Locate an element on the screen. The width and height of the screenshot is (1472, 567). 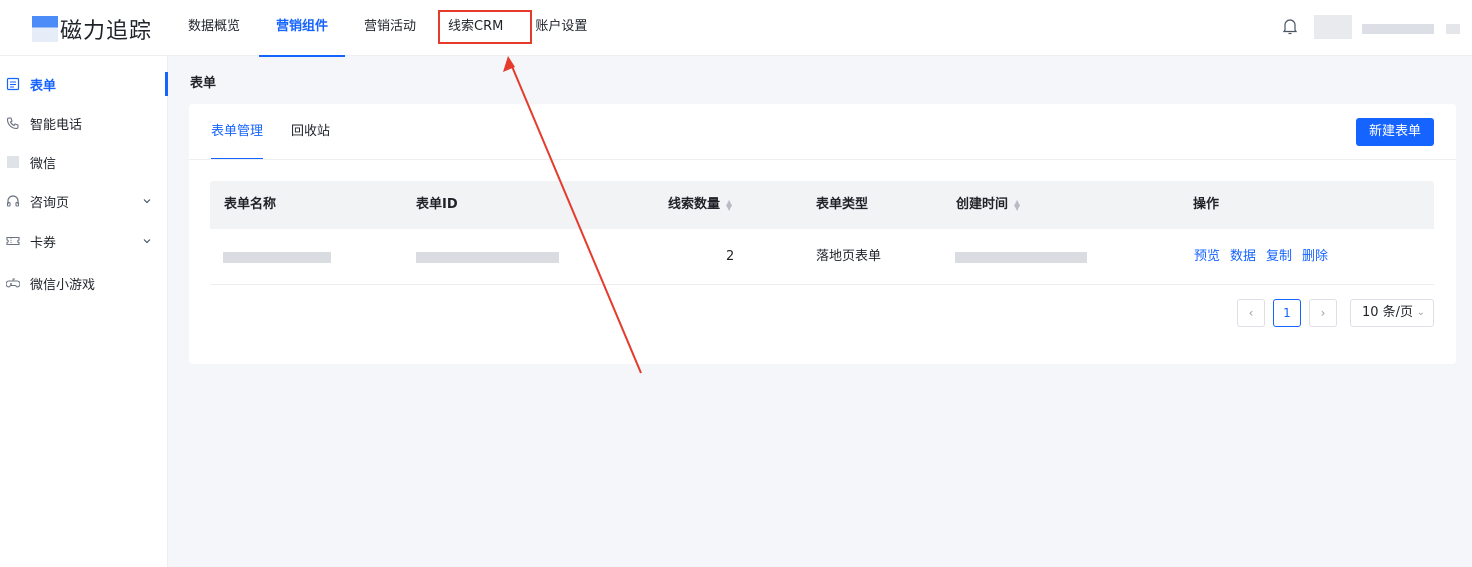
nav-item-account-settings: 账户设置 is located at coordinates (561, 28).